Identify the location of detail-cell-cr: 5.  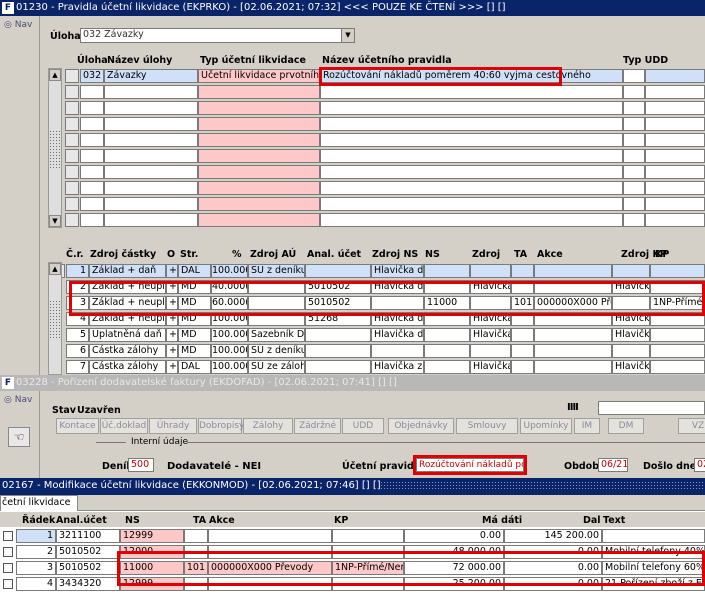
(77, 335).